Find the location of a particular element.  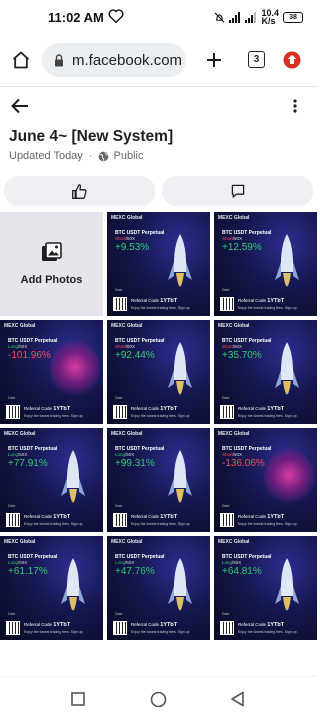

album-title: June 4~ [New System] is located at coordinates (91, 136).